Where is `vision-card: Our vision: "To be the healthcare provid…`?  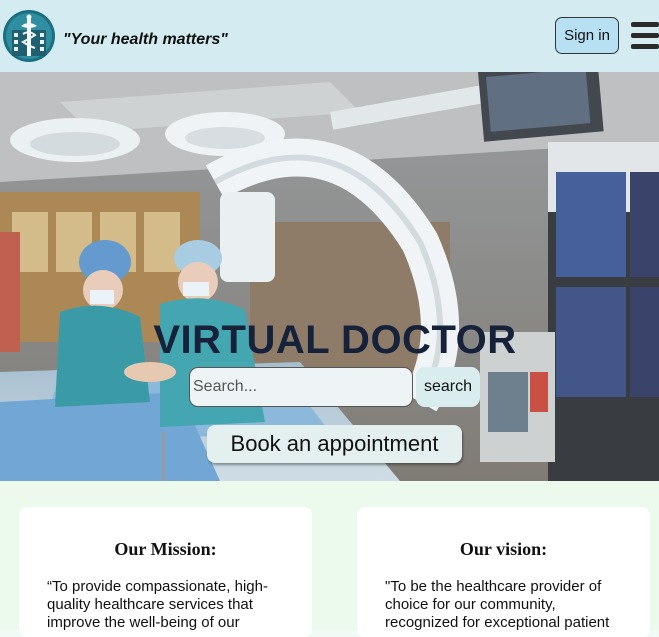
vision-card: Our vision: "To be the healthcare provid… is located at coordinates (503, 572).